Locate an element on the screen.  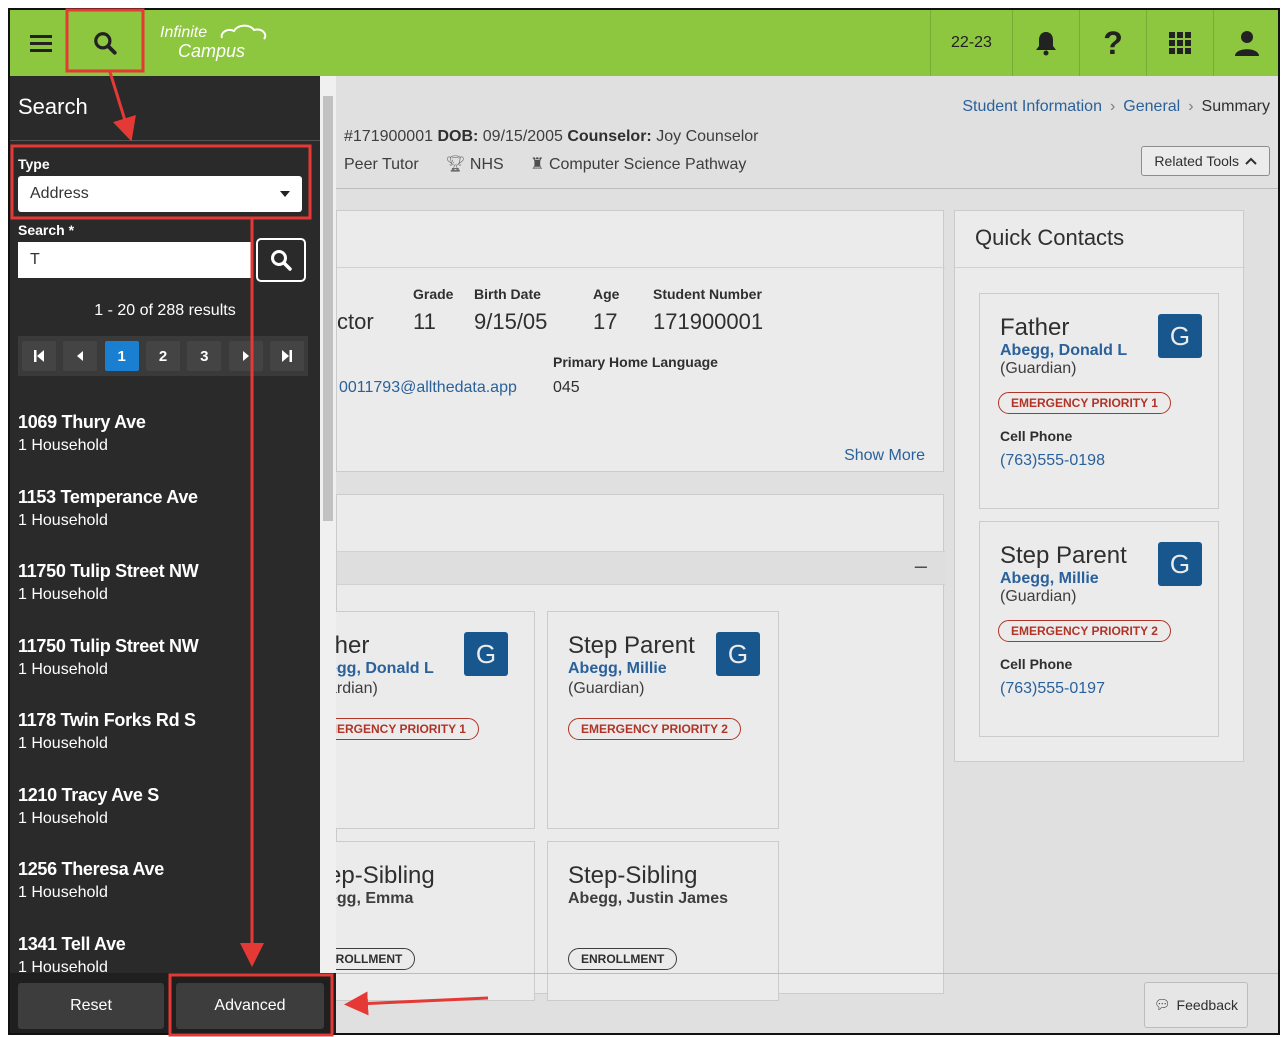
sibling-title: Step-Sibling is located at coordinates (633, 875).